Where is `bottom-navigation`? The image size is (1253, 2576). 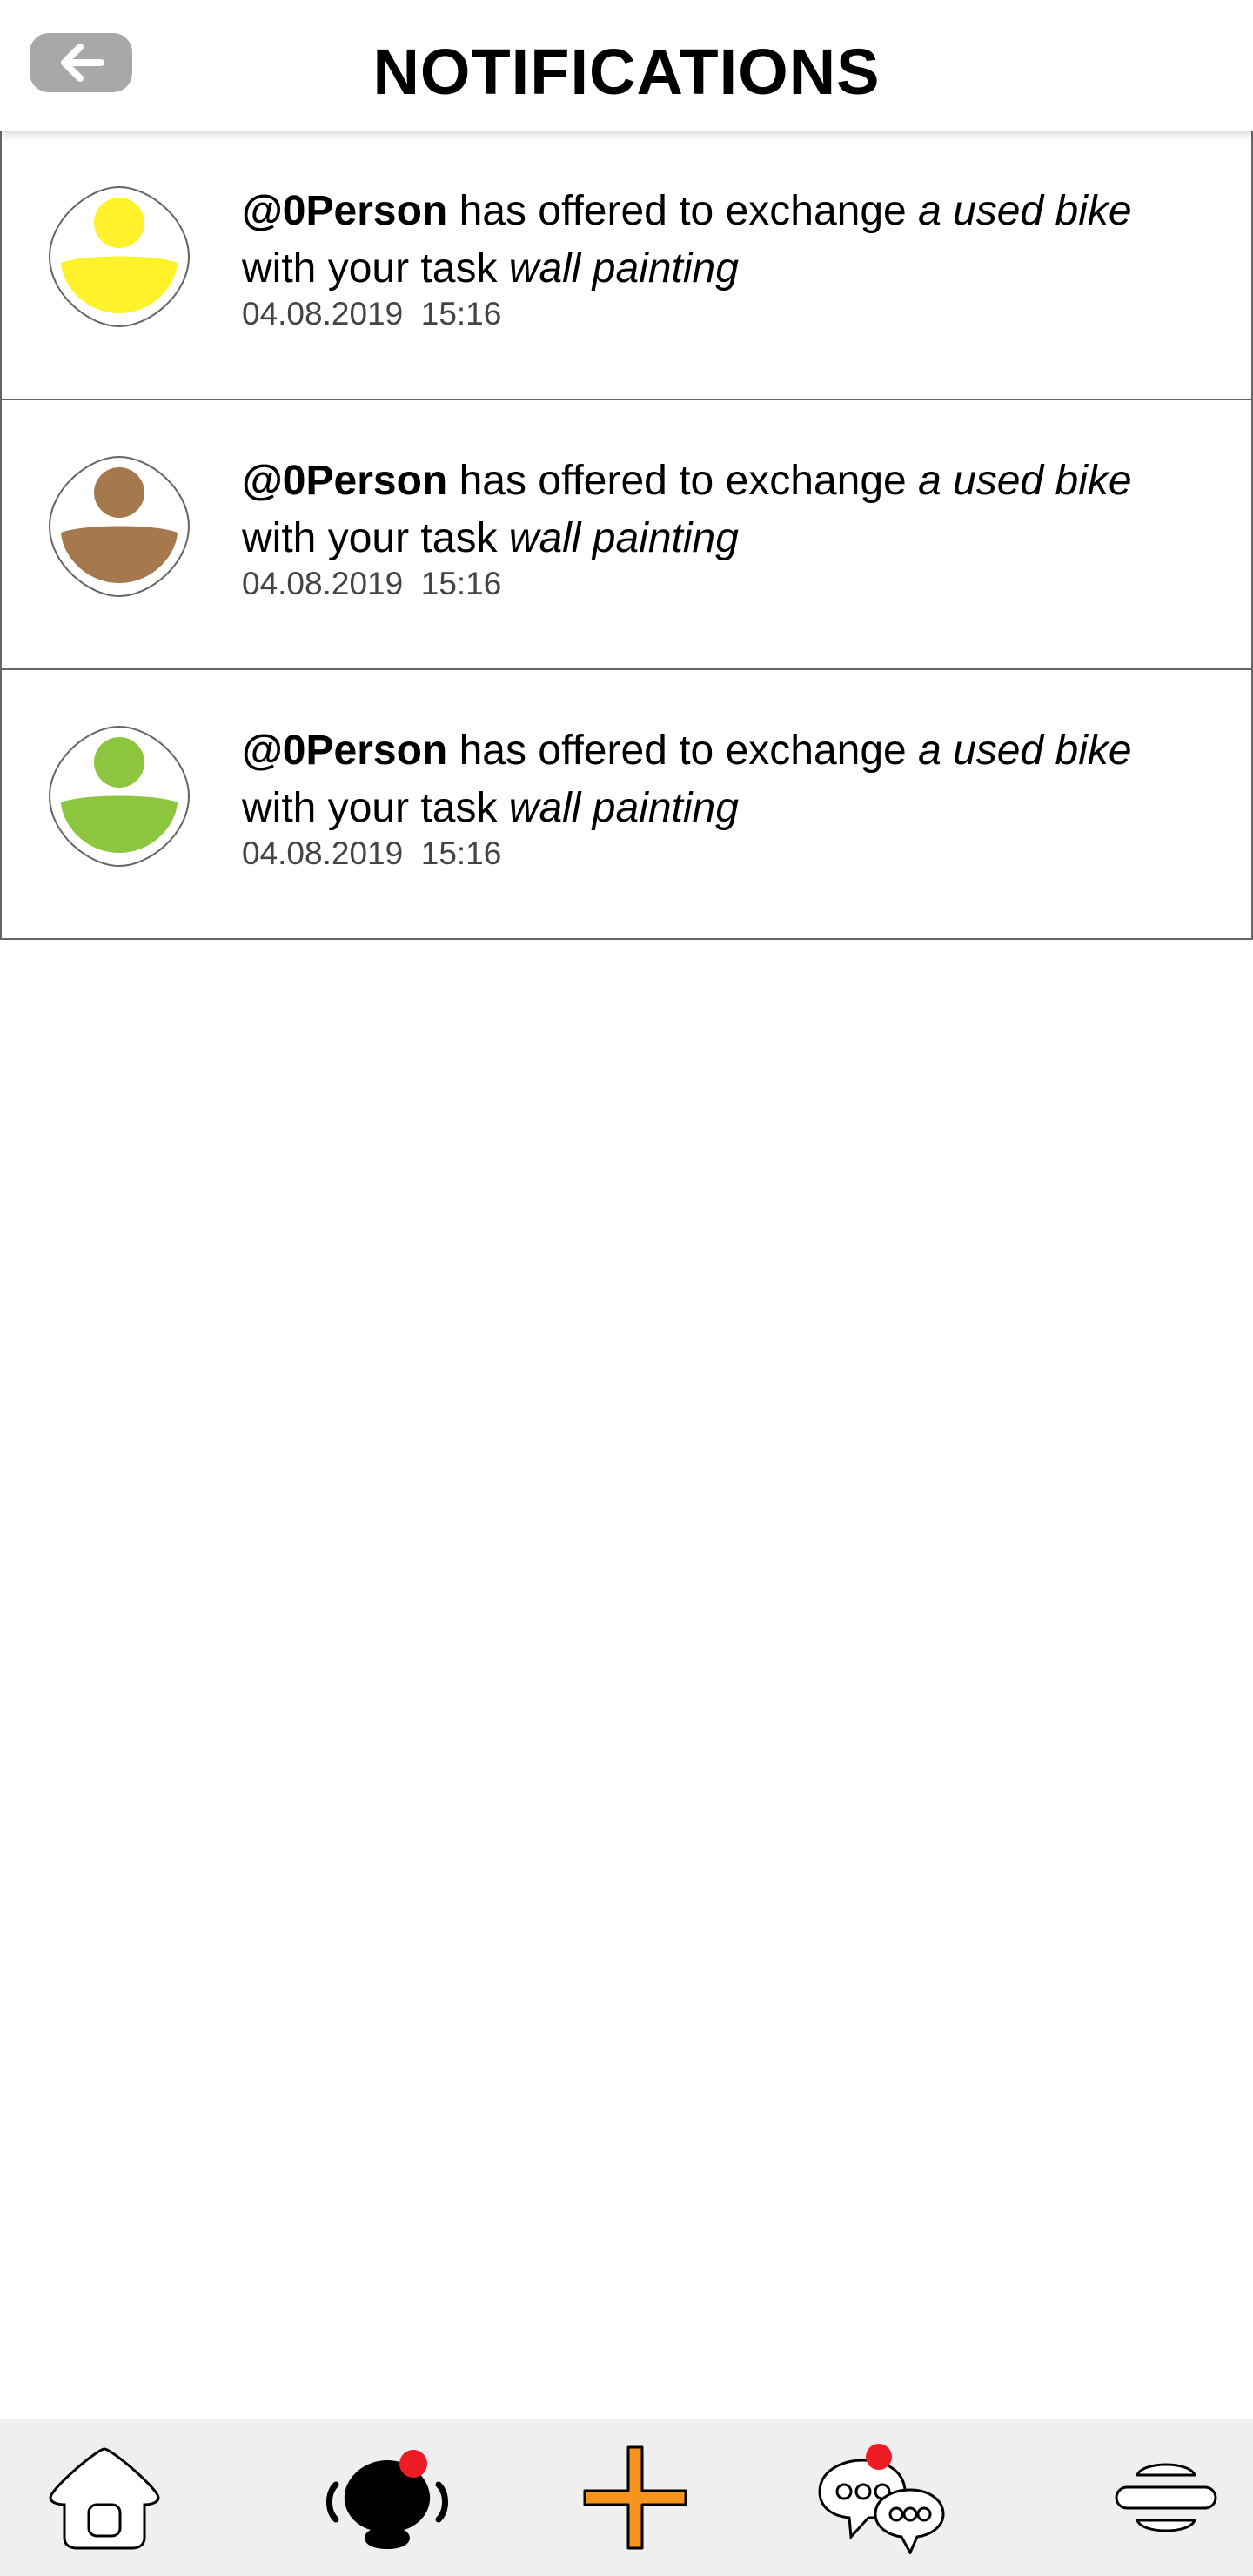 bottom-navigation is located at coordinates (626, 2498).